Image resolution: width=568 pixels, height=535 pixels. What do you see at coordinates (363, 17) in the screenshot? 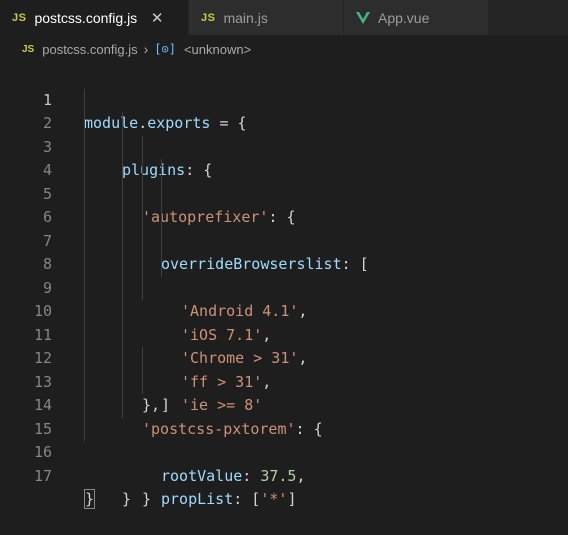
I see `vue-icon` at bounding box center [363, 17].